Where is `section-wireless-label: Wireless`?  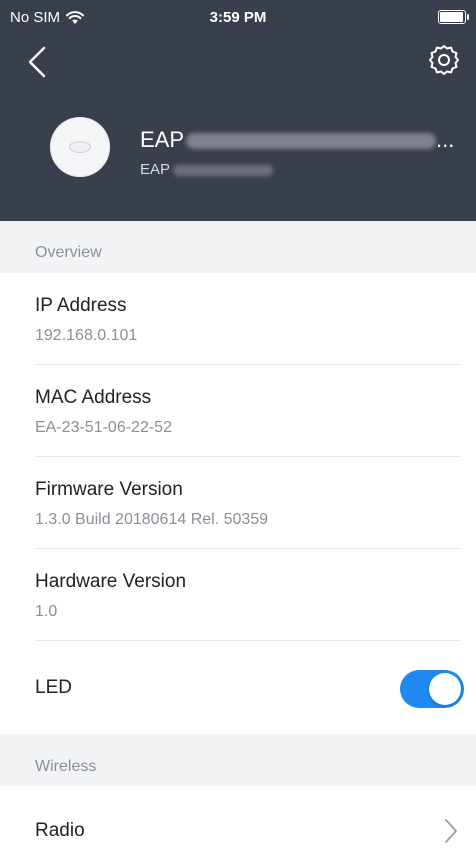 section-wireless-label: Wireless is located at coordinates (66, 766).